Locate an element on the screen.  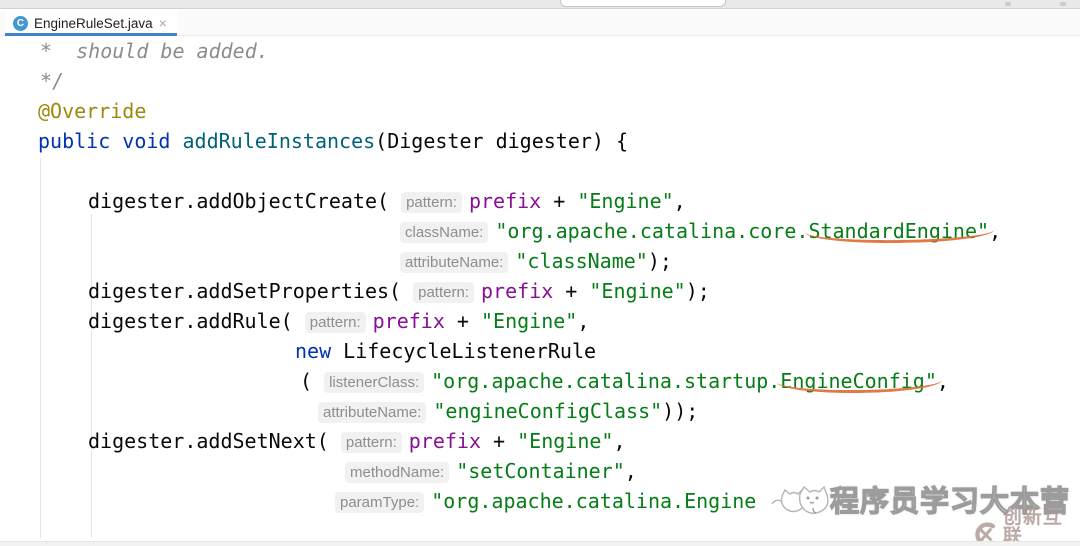
code-segment: "org.apache.catalina.core. is located at coordinates (652, 231).